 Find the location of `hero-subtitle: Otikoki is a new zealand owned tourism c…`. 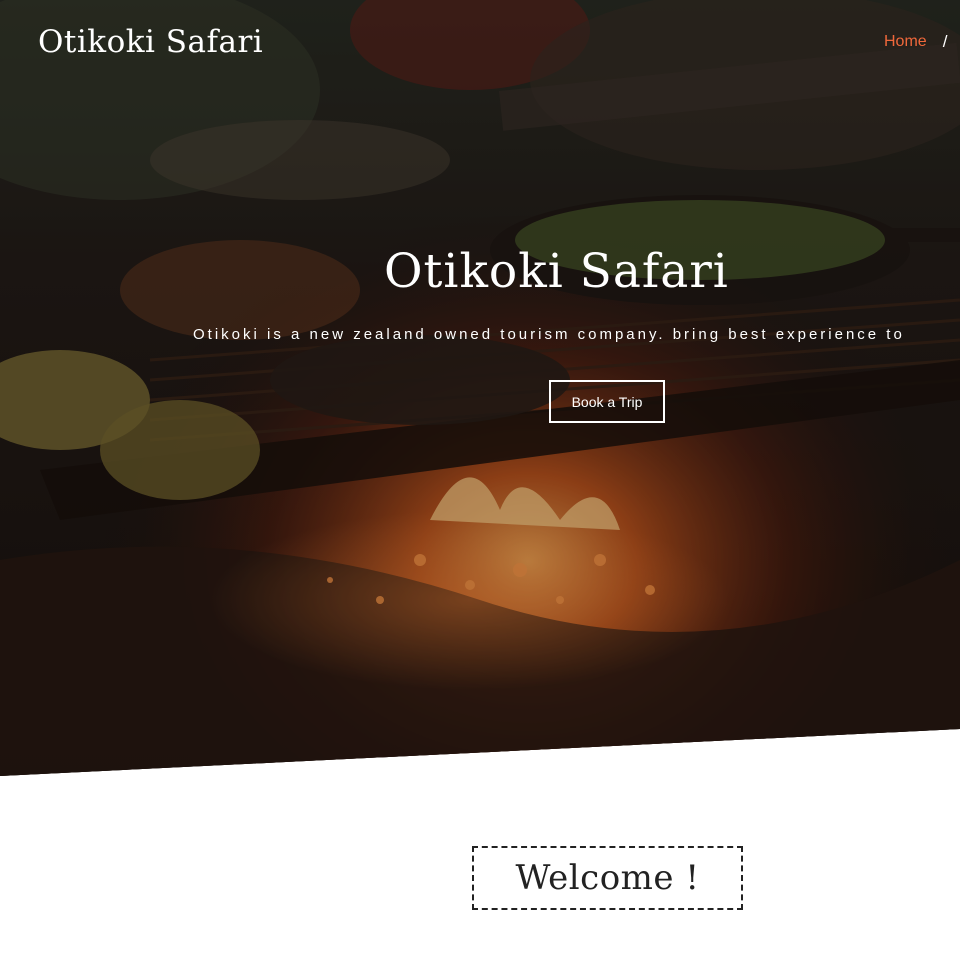

hero-subtitle: Otikoki is a new zealand owned tourism c… is located at coordinates (549, 334).